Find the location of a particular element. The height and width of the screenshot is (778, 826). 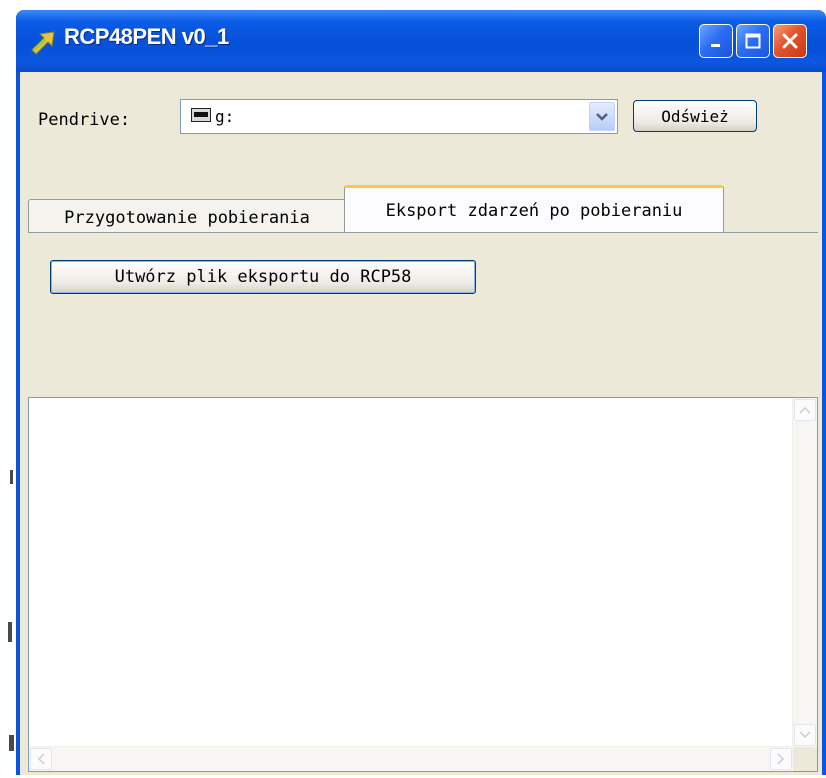

drive-icon is located at coordinates (201, 115).